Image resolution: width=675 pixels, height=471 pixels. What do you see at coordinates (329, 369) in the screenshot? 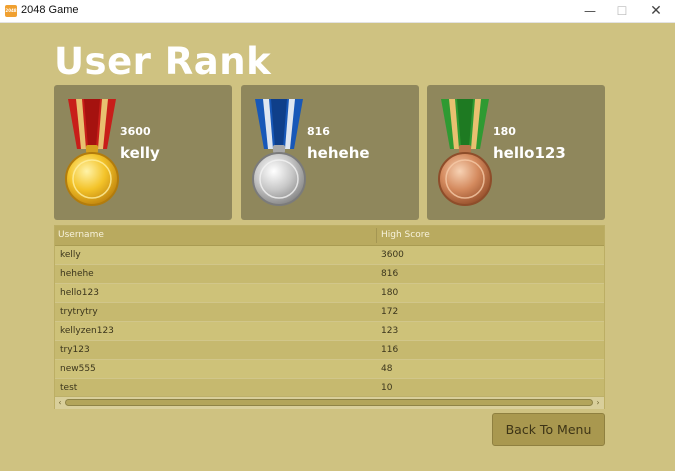
I see `table-row: new555 48` at bounding box center [329, 369].